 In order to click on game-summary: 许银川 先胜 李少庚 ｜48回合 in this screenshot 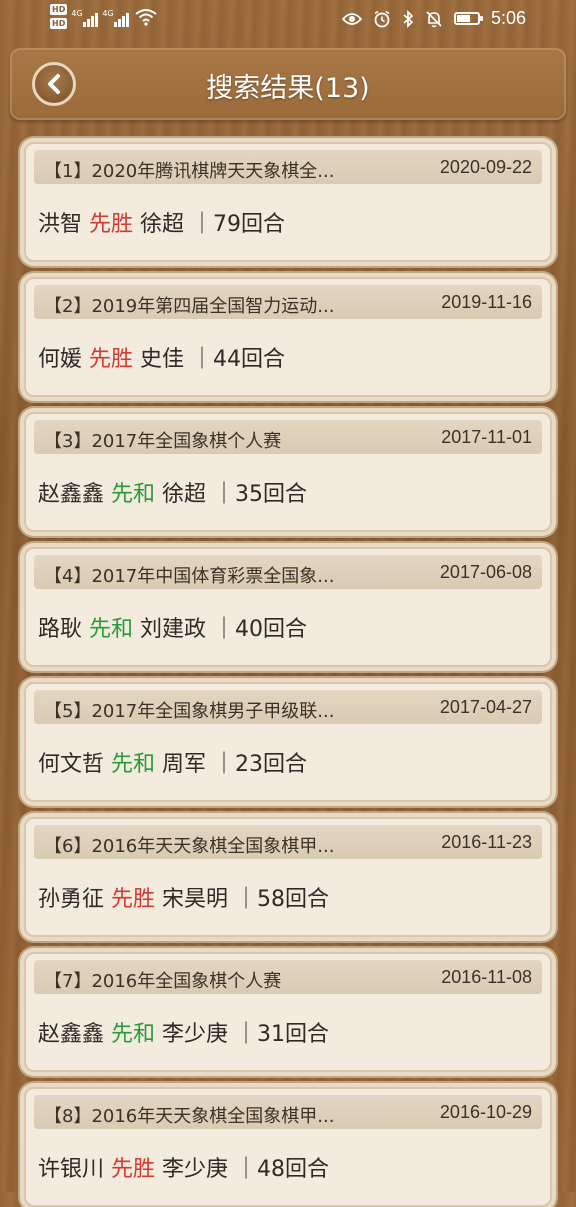, I will do `click(183, 1167)`.